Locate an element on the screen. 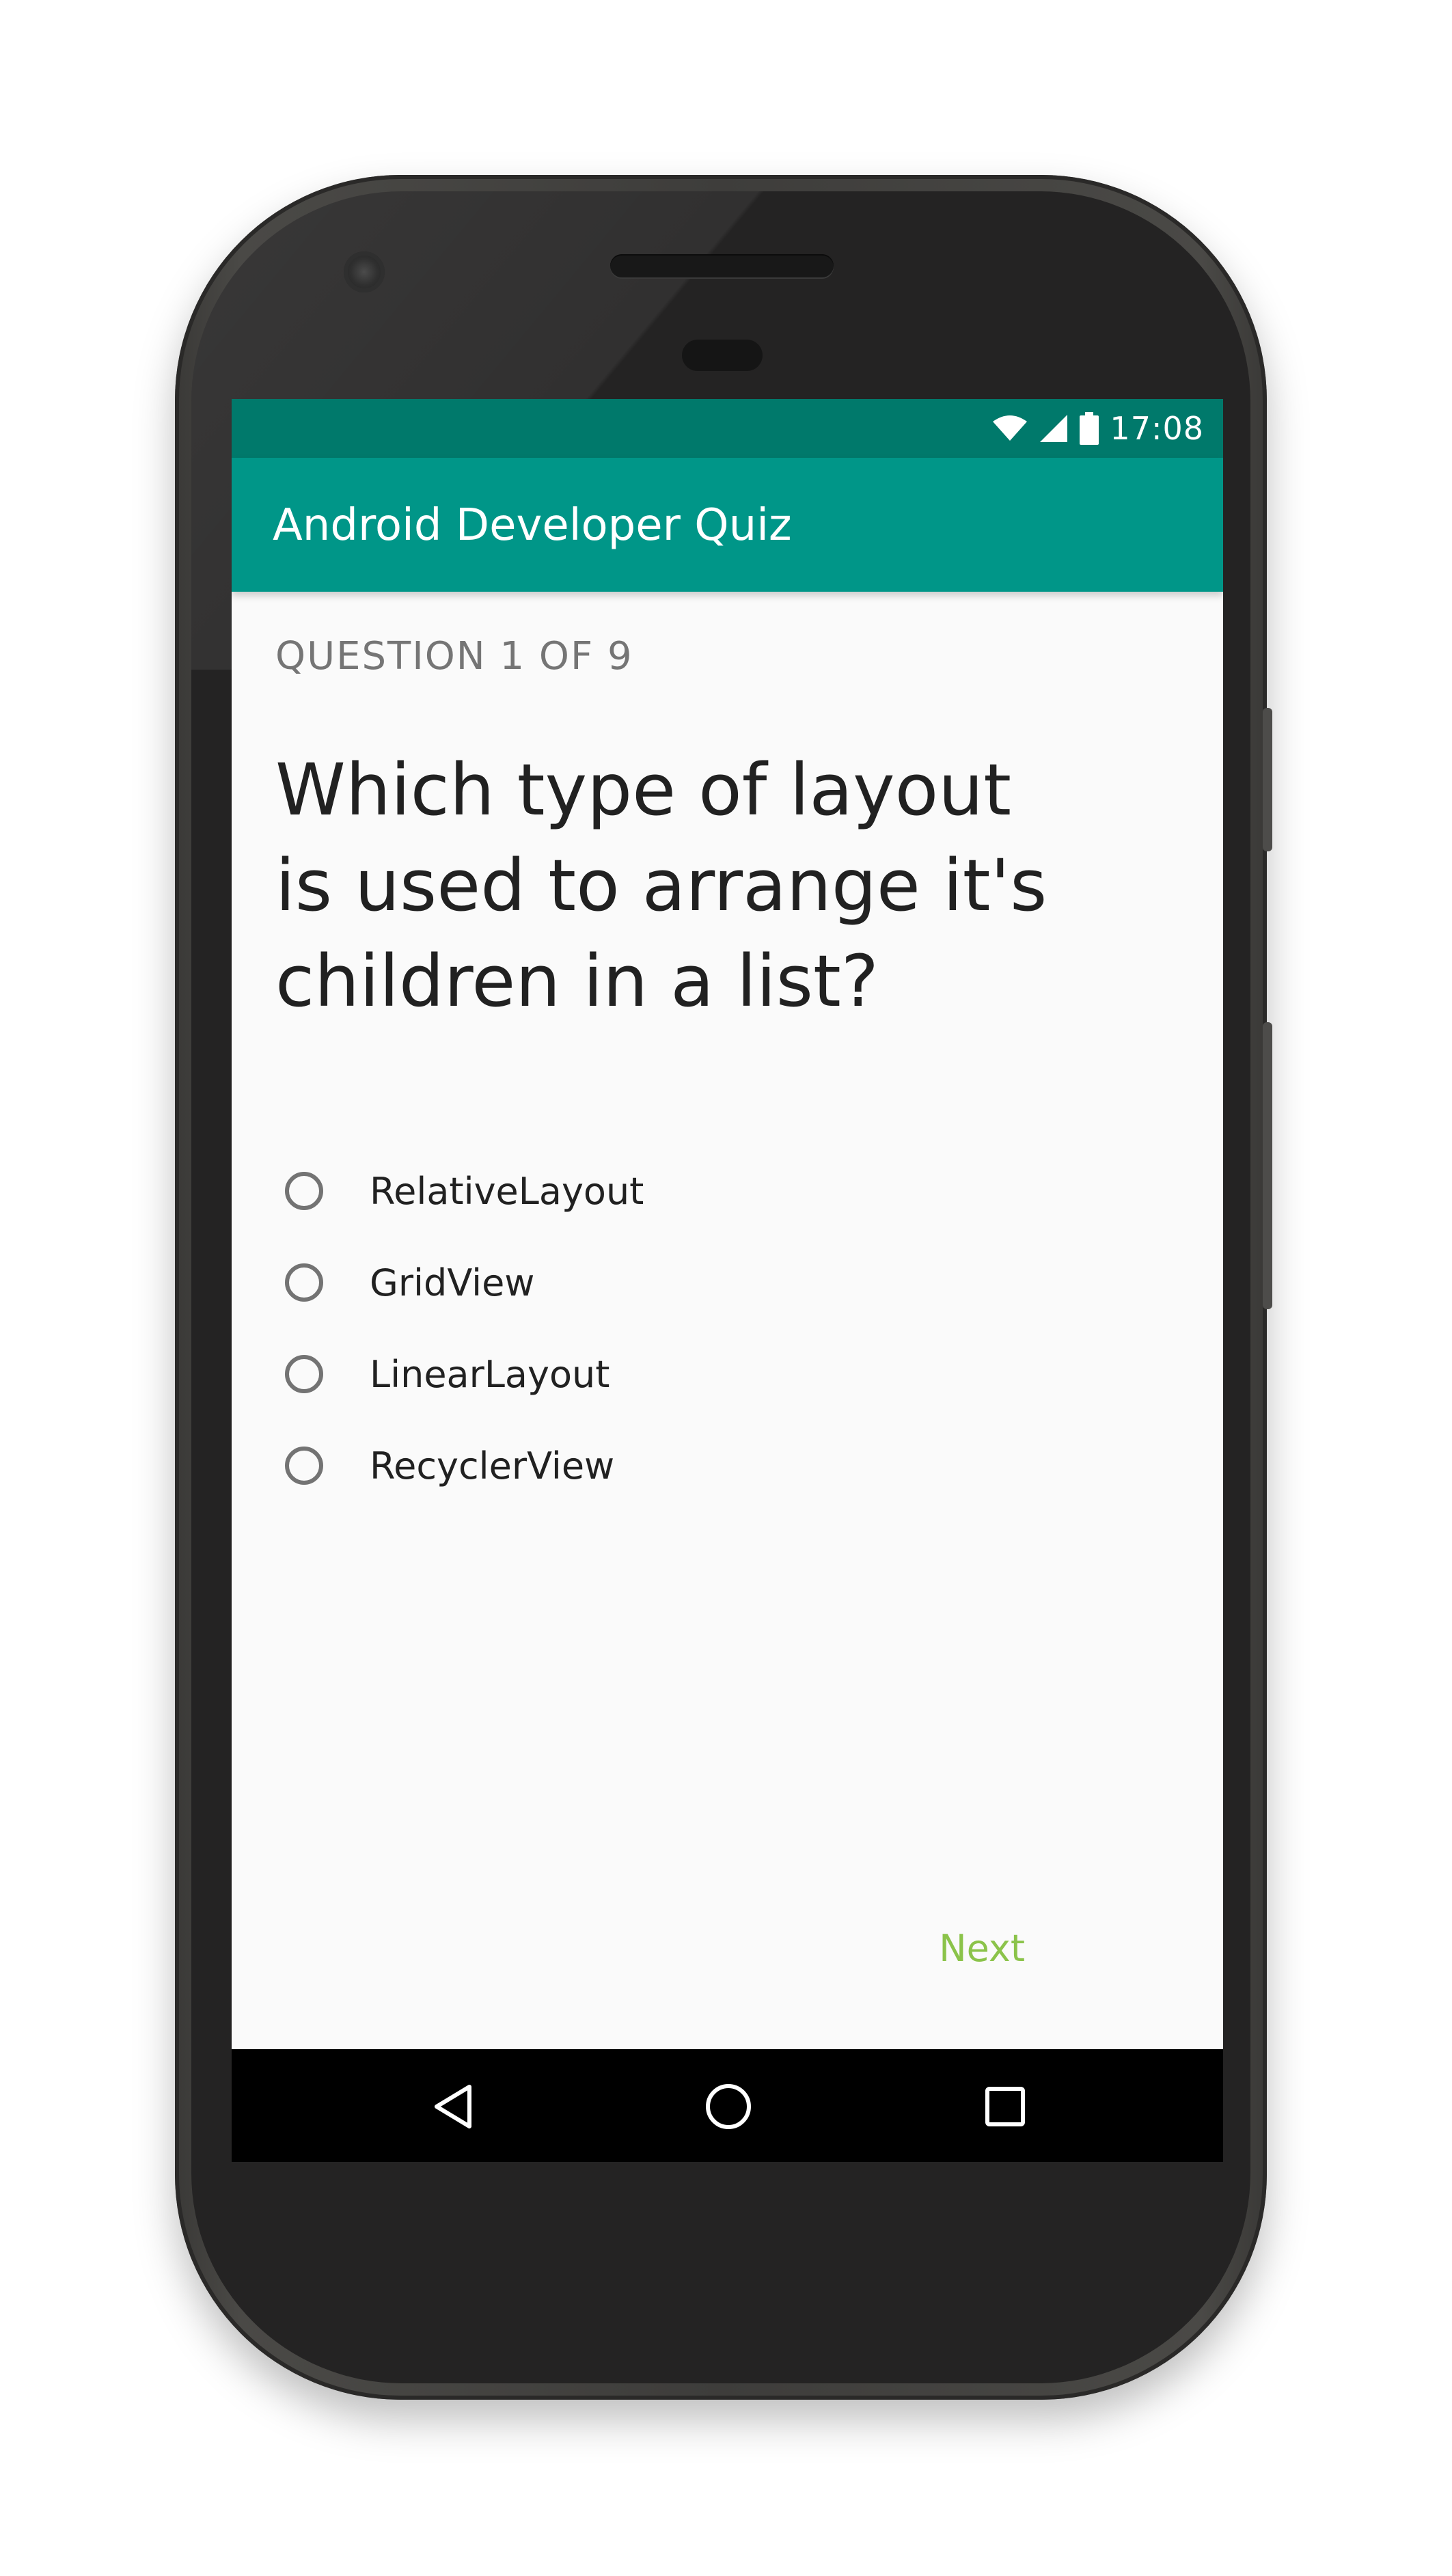  answer-option-label: LinearLayout is located at coordinates (490, 1374).